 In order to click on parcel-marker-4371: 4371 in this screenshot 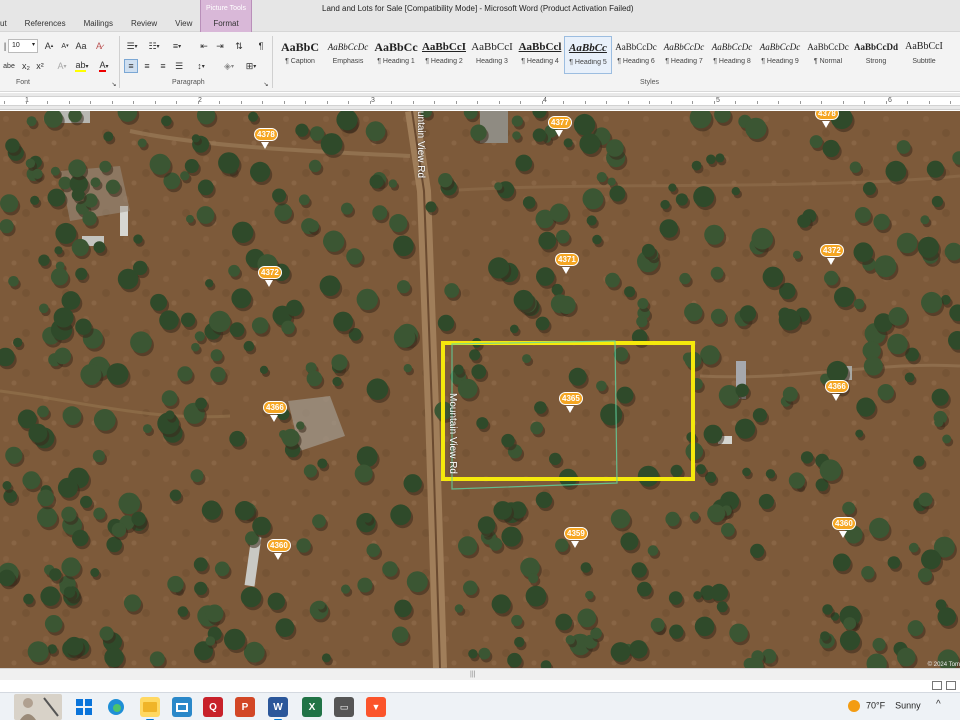, I will do `click(567, 264)`.